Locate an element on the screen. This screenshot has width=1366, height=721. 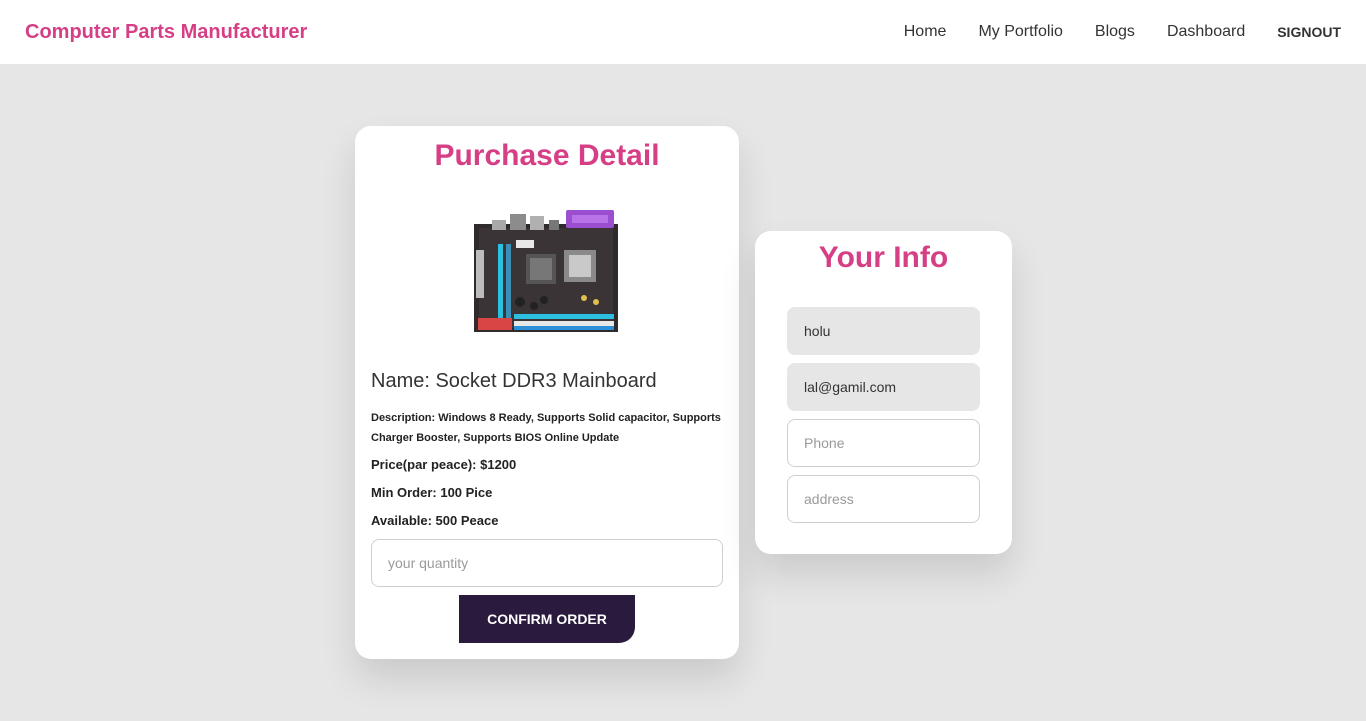
nav-link-dashboard: Dashboard is located at coordinates (1206, 32).